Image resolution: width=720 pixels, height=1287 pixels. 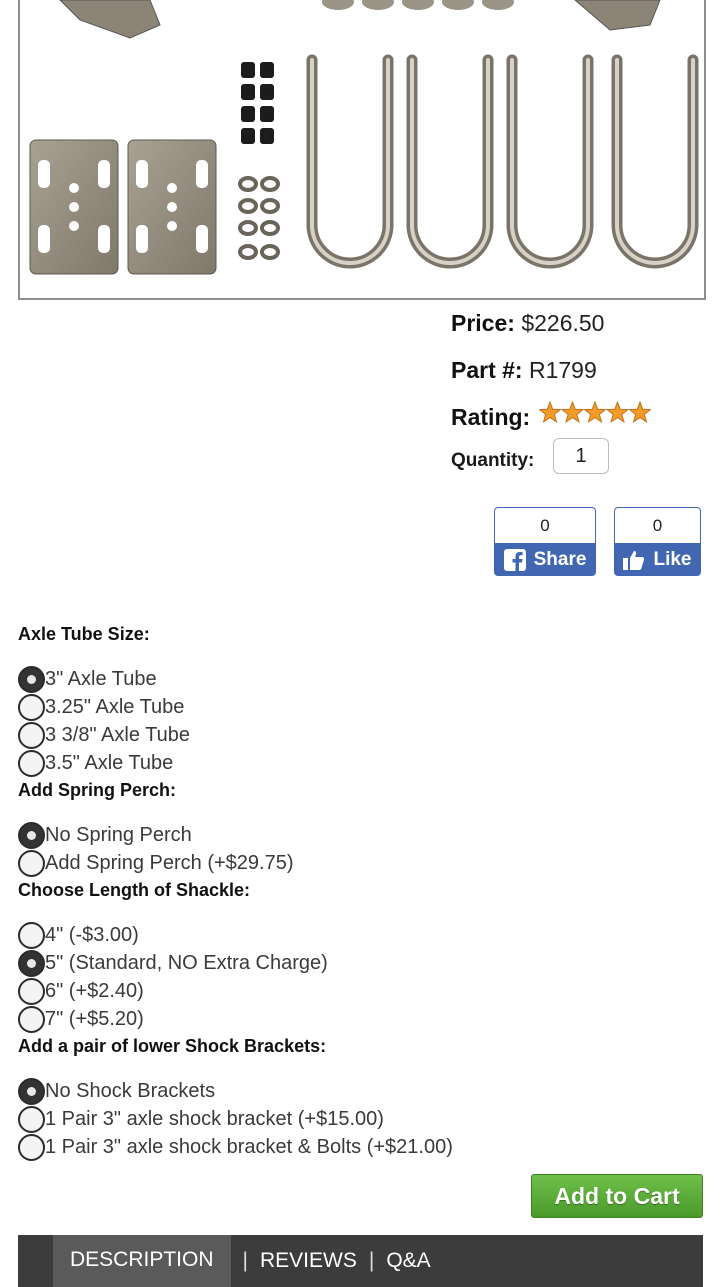 I want to click on quantity-label: Quantity:, so click(x=493, y=460).